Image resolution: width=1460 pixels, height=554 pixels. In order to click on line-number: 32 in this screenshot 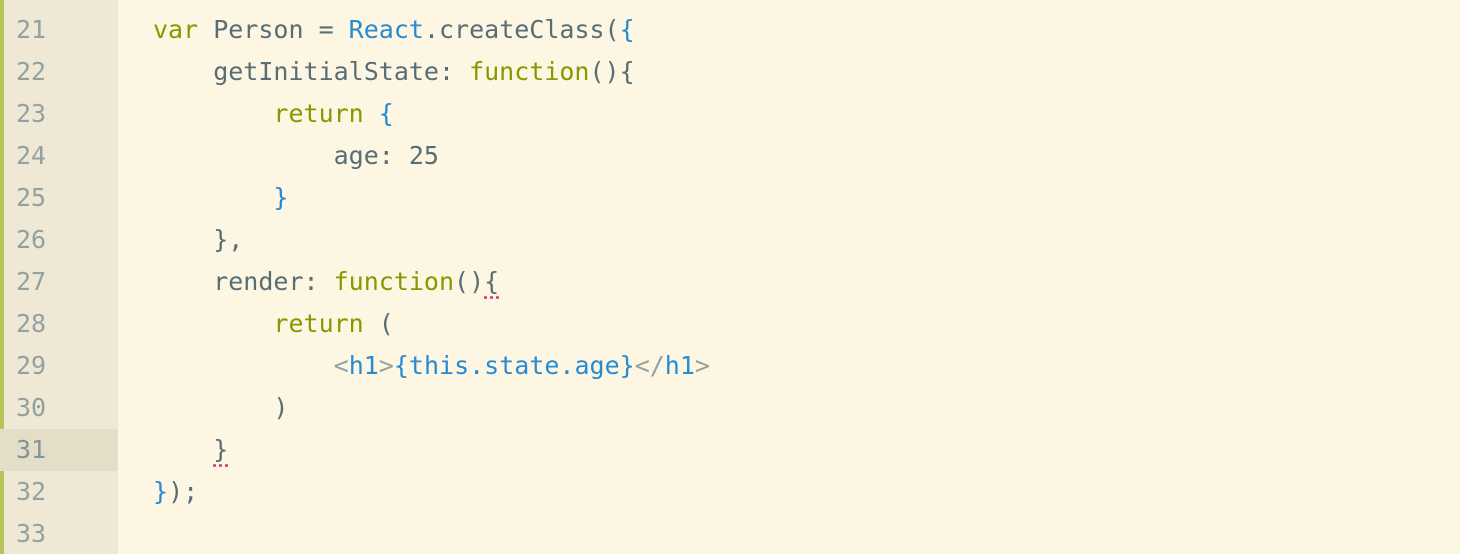, I will do `click(31, 491)`.